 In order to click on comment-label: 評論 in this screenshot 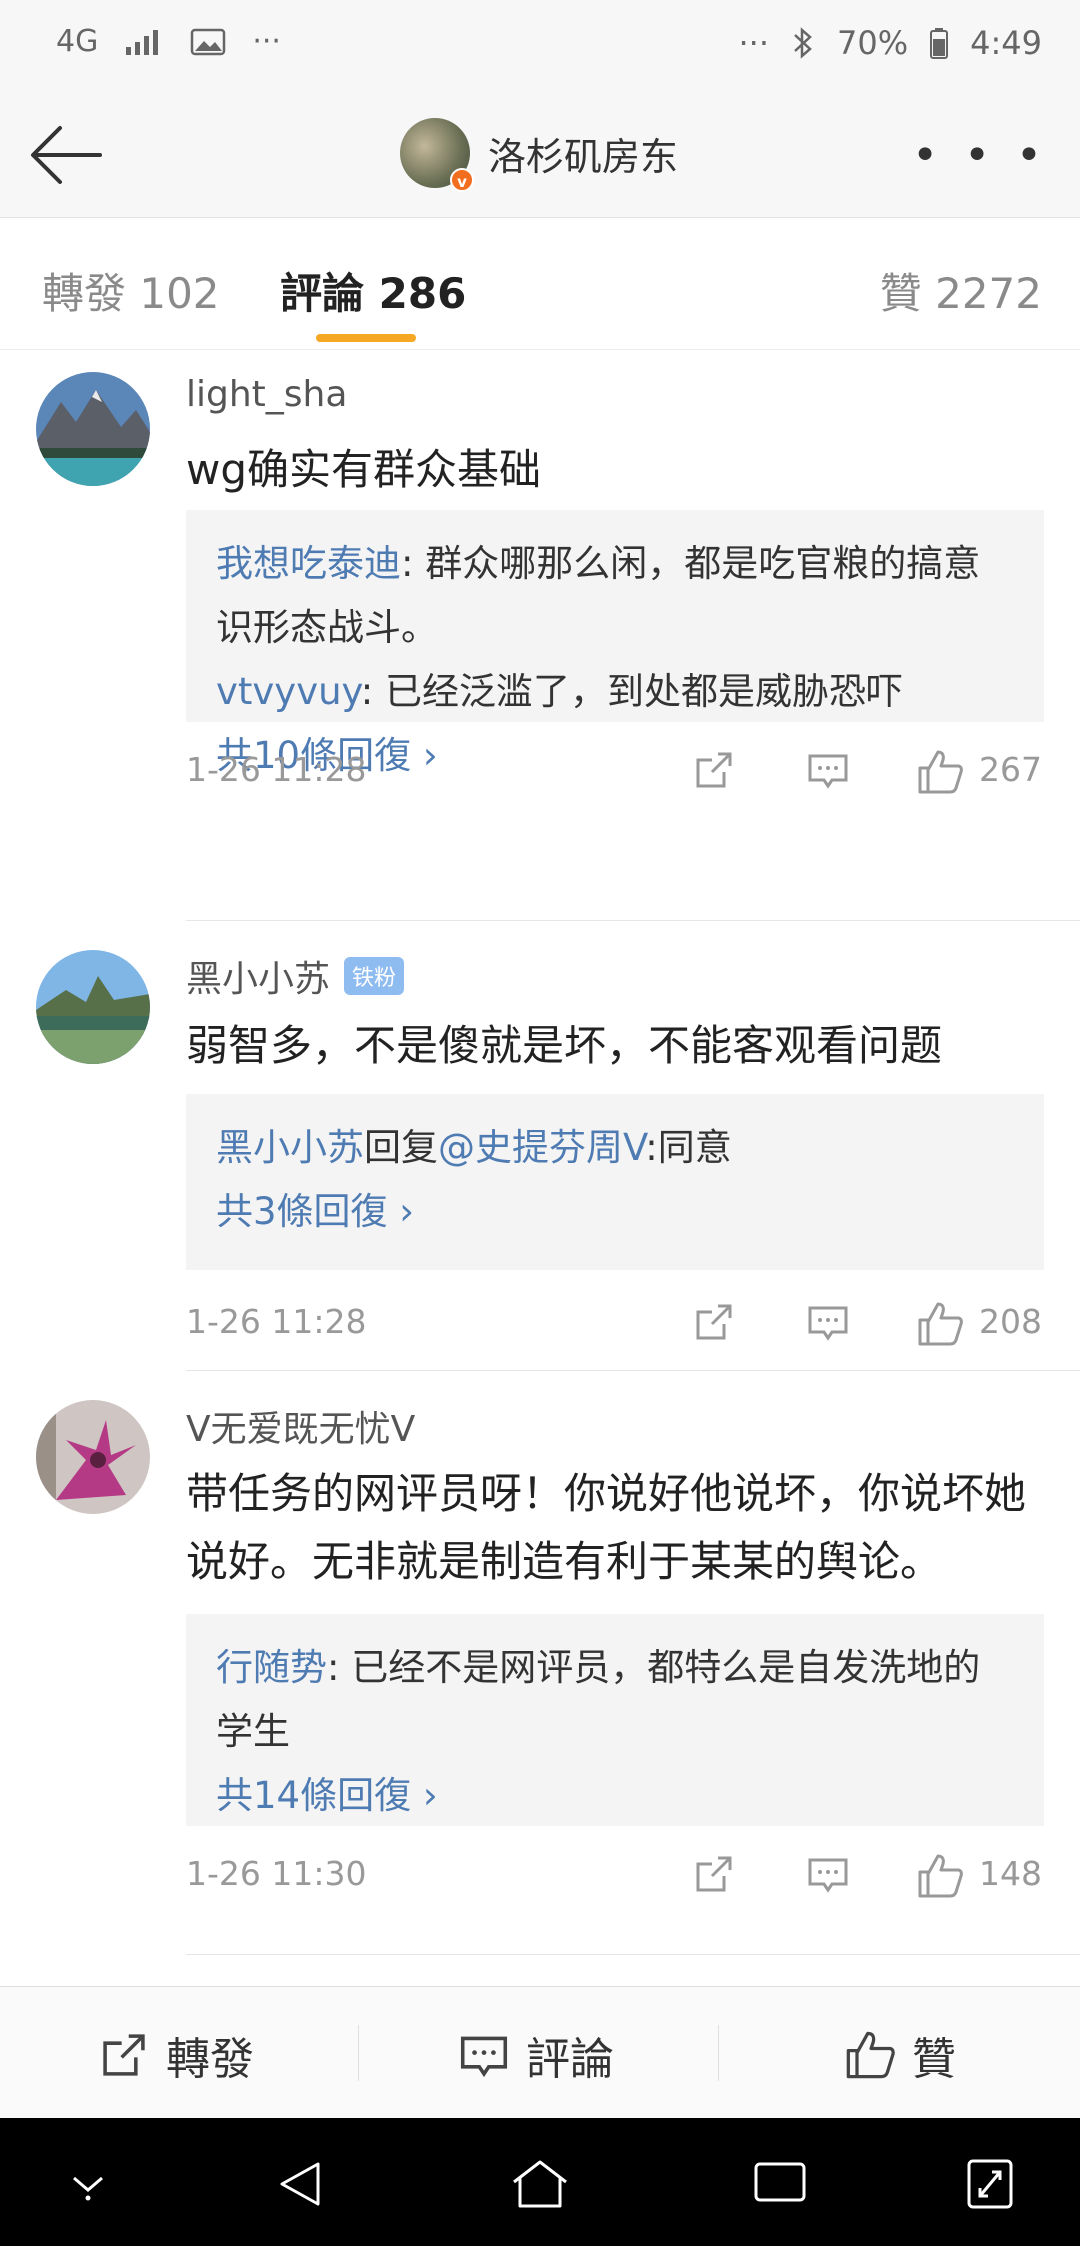, I will do `click(570, 2059)`.